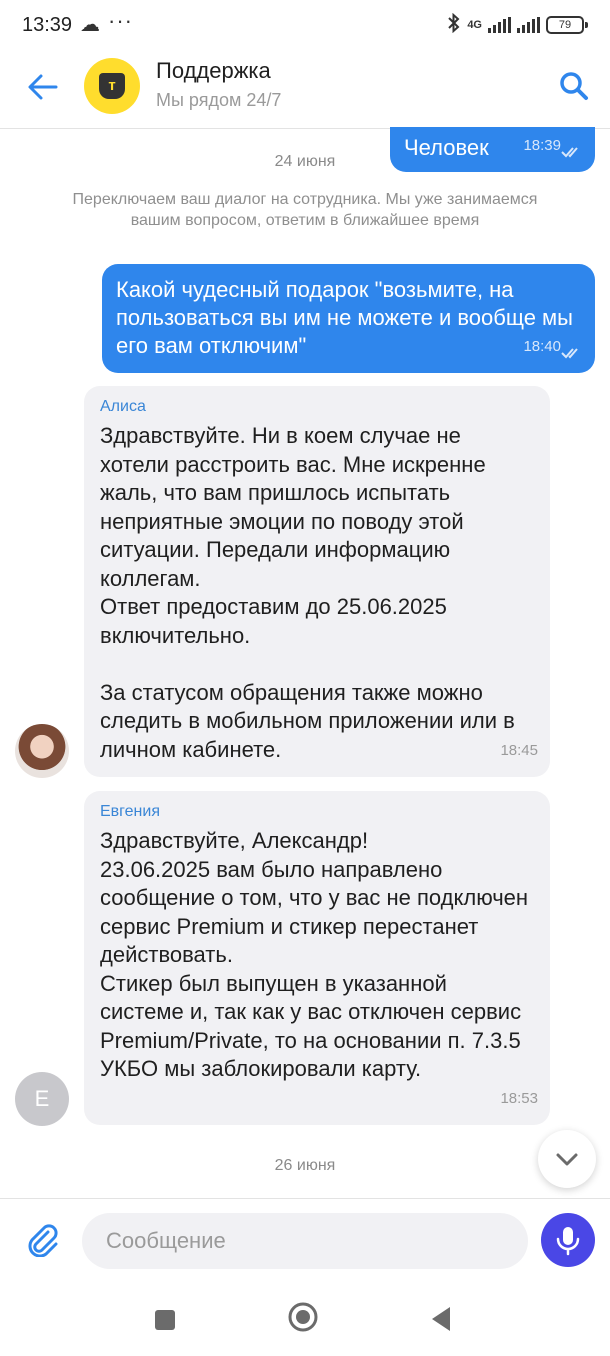 The image size is (610, 1356). What do you see at coordinates (474, 24) in the screenshot?
I see `network-type: 4G` at bounding box center [474, 24].